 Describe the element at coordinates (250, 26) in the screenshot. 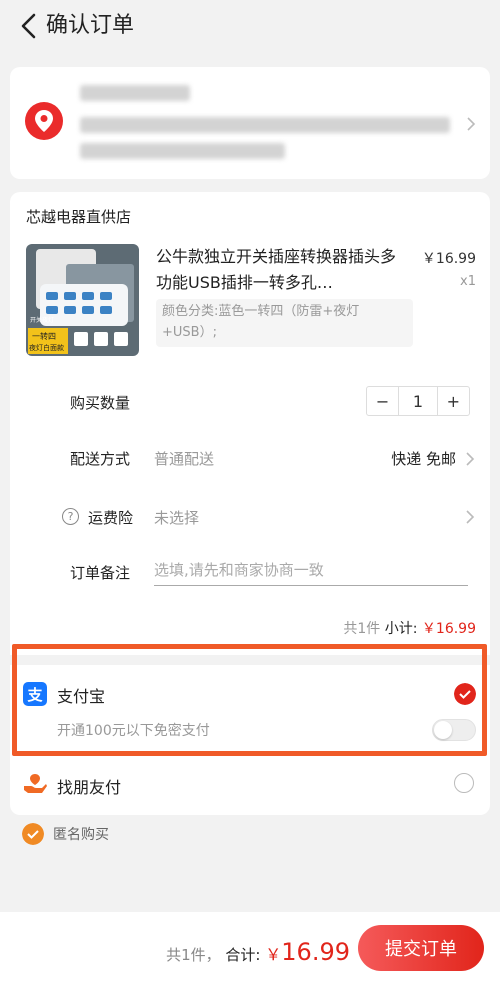

I see `top-bar: 确认订单` at that location.